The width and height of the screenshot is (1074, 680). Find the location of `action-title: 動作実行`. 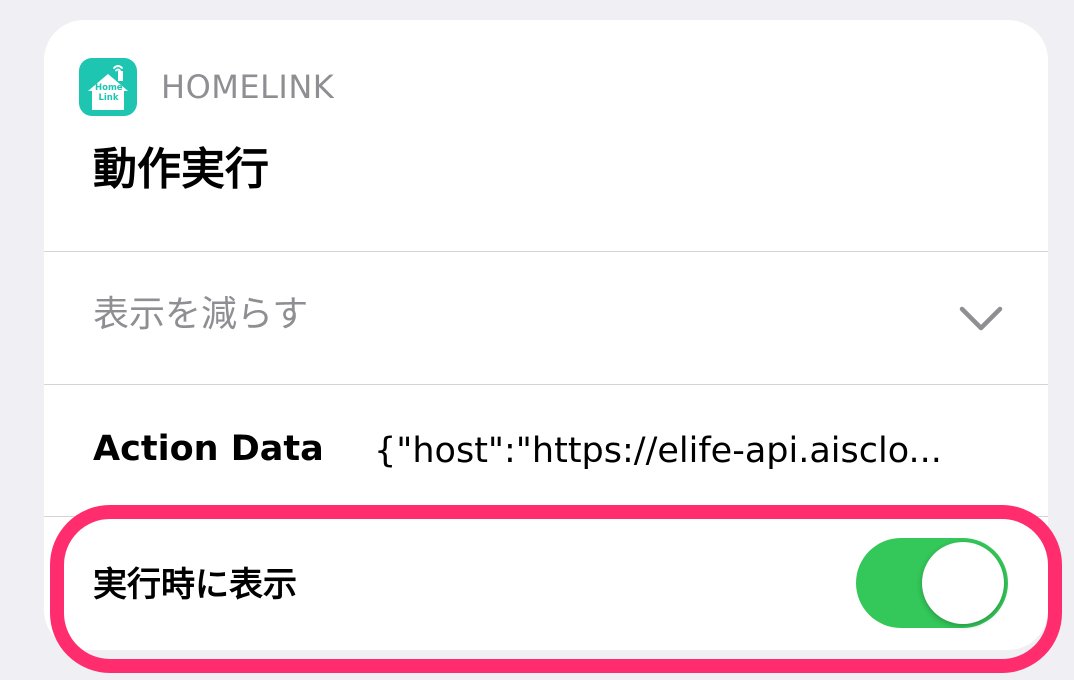

action-title: 動作実行 is located at coordinates (181, 169).